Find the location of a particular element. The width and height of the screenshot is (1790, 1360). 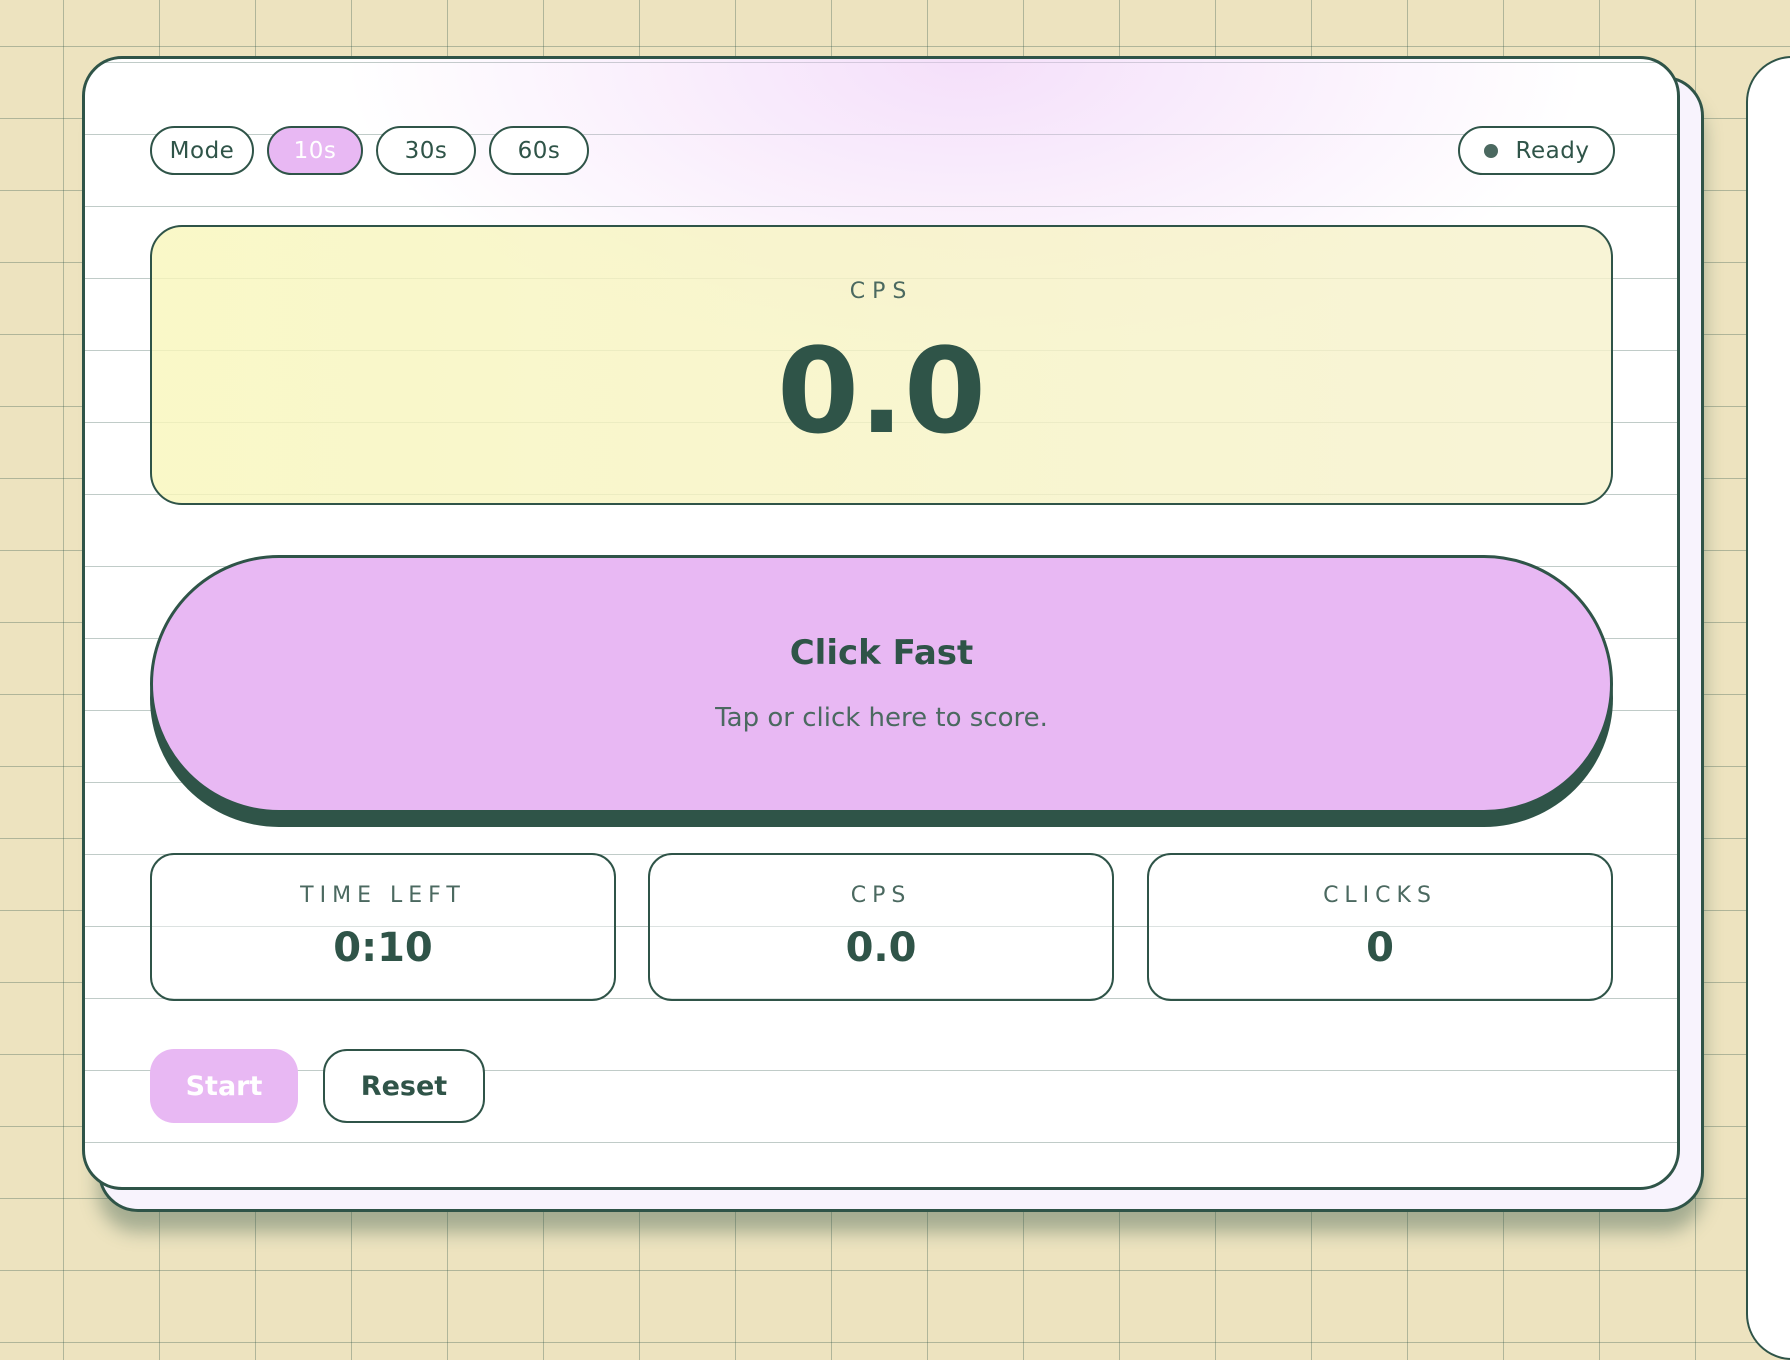

click-target-title: Click Fast is located at coordinates (881, 653).